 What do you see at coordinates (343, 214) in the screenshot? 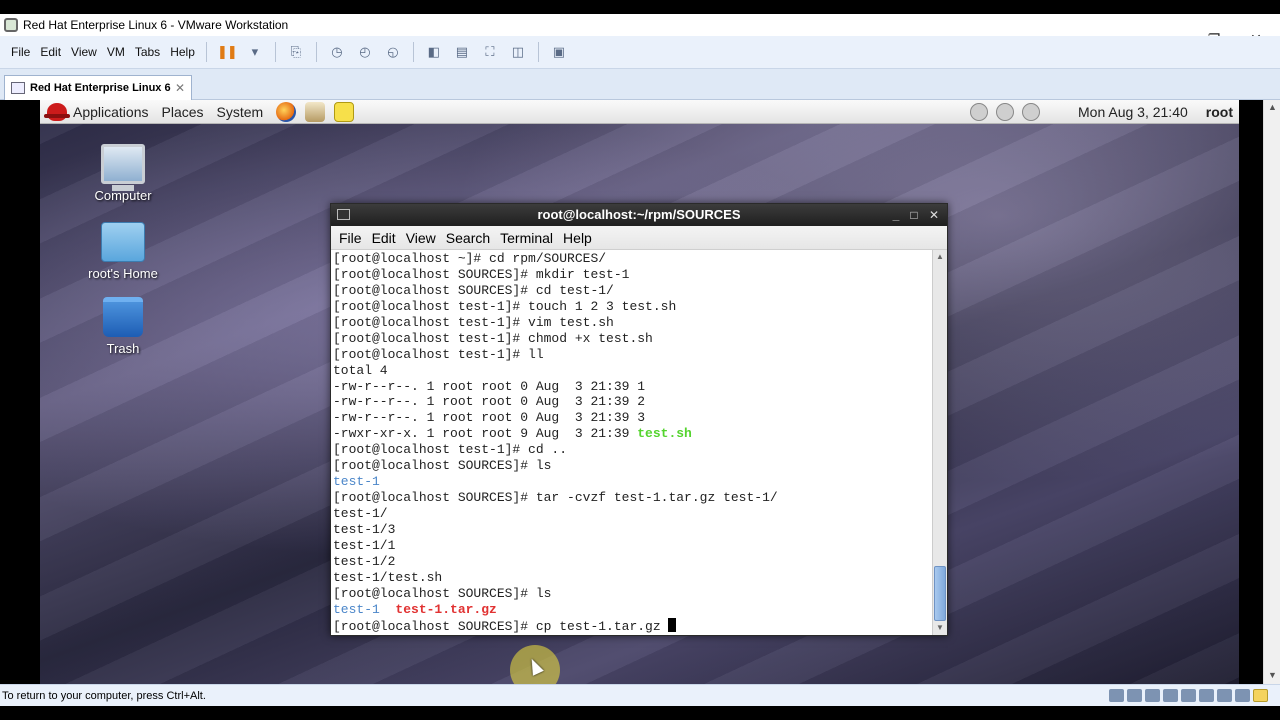
I see `terminal-icon` at bounding box center [343, 214].